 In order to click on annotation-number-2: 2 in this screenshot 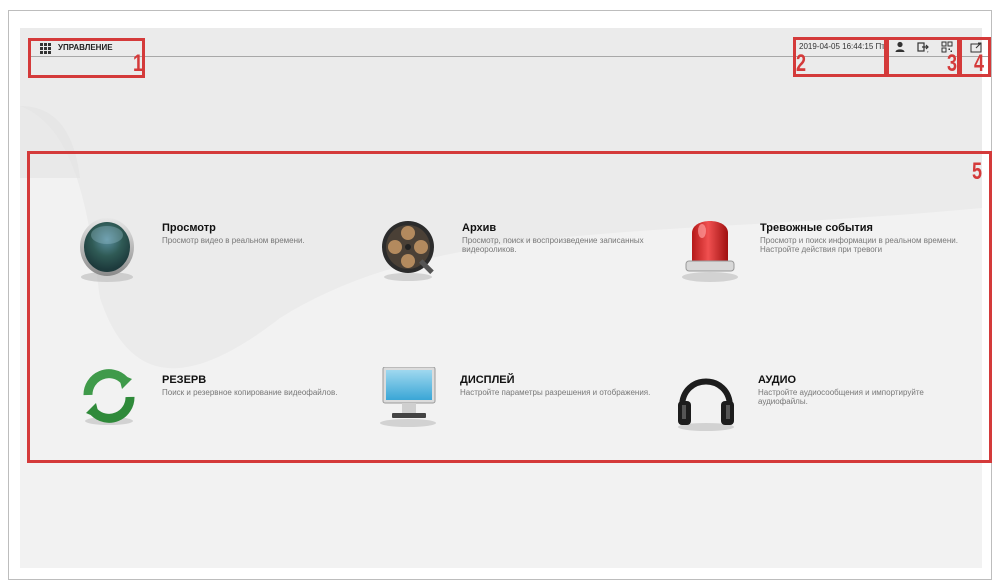, I will do `click(801, 63)`.